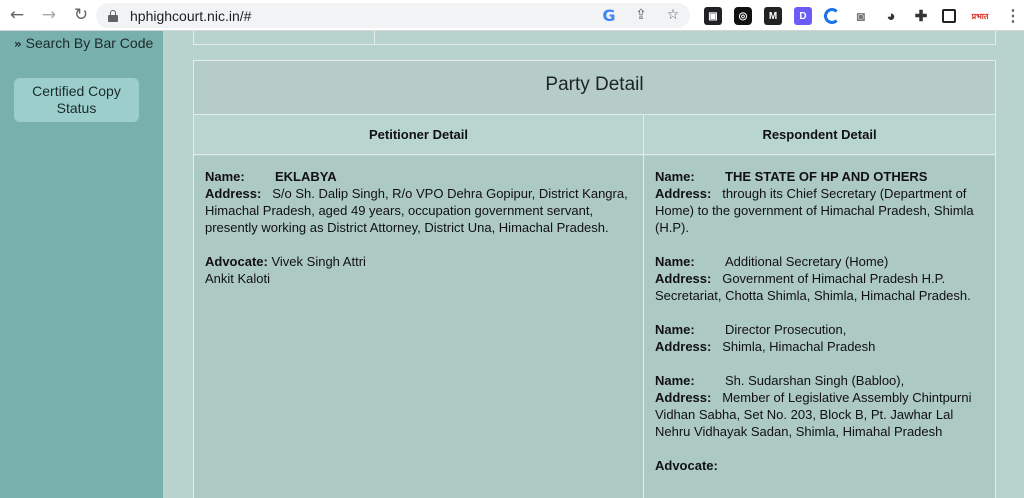 The image size is (1024, 498). What do you see at coordinates (318, 261) in the screenshot?
I see `petitioner-advocate-1: Vivek Singh Attri` at bounding box center [318, 261].